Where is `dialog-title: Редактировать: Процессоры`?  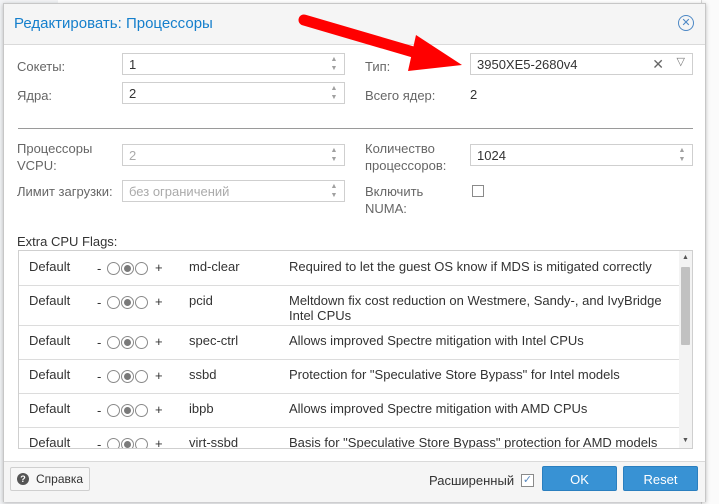
dialog-title: Редактировать: Процессоры is located at coordinates (113, 23).